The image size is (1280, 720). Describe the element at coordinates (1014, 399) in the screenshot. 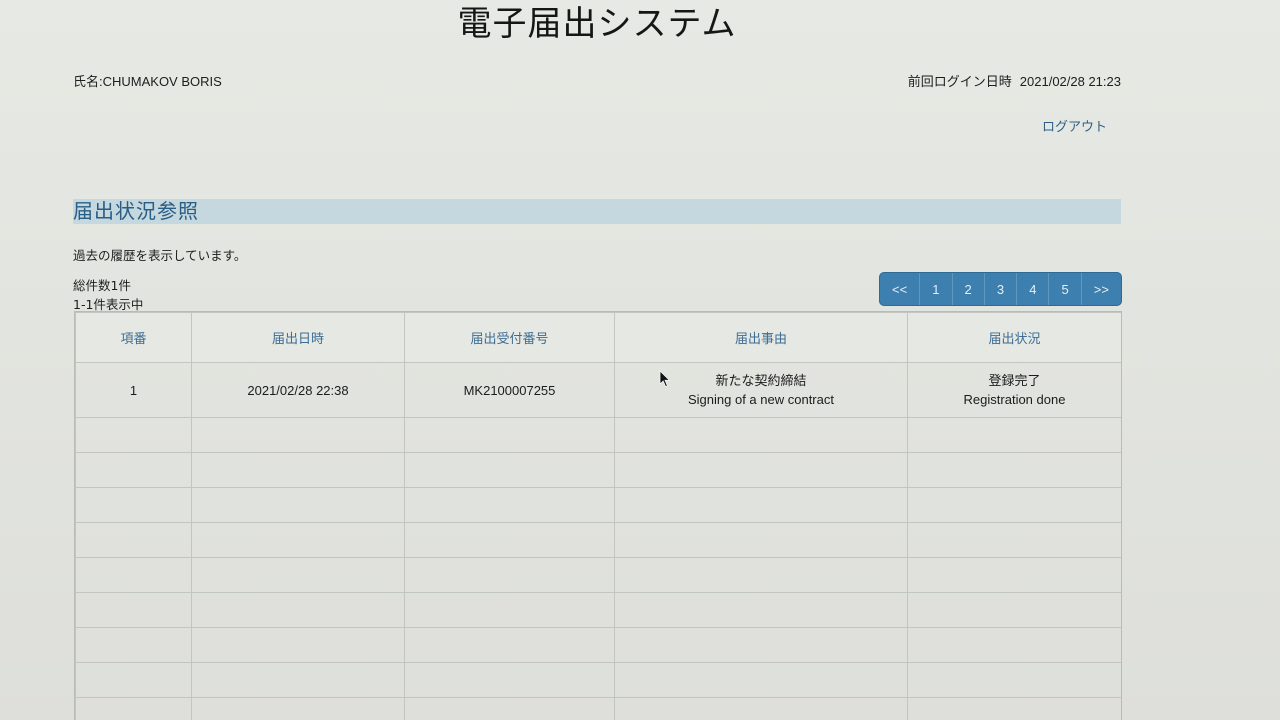

I see `status-english: Registration done` at that location.